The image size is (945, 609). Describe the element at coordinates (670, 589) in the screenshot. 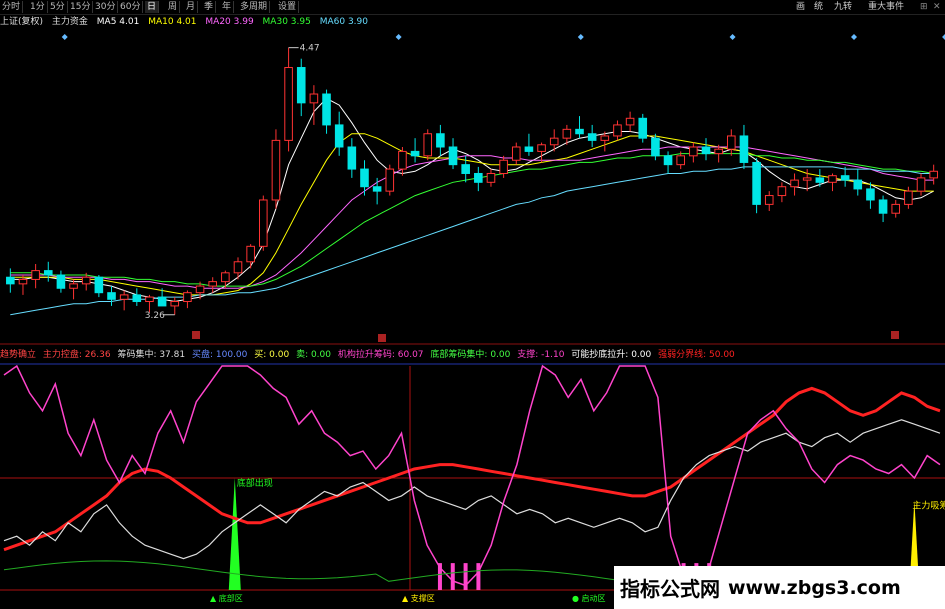

I see `watermark-cn: 指标公式网` at that location.